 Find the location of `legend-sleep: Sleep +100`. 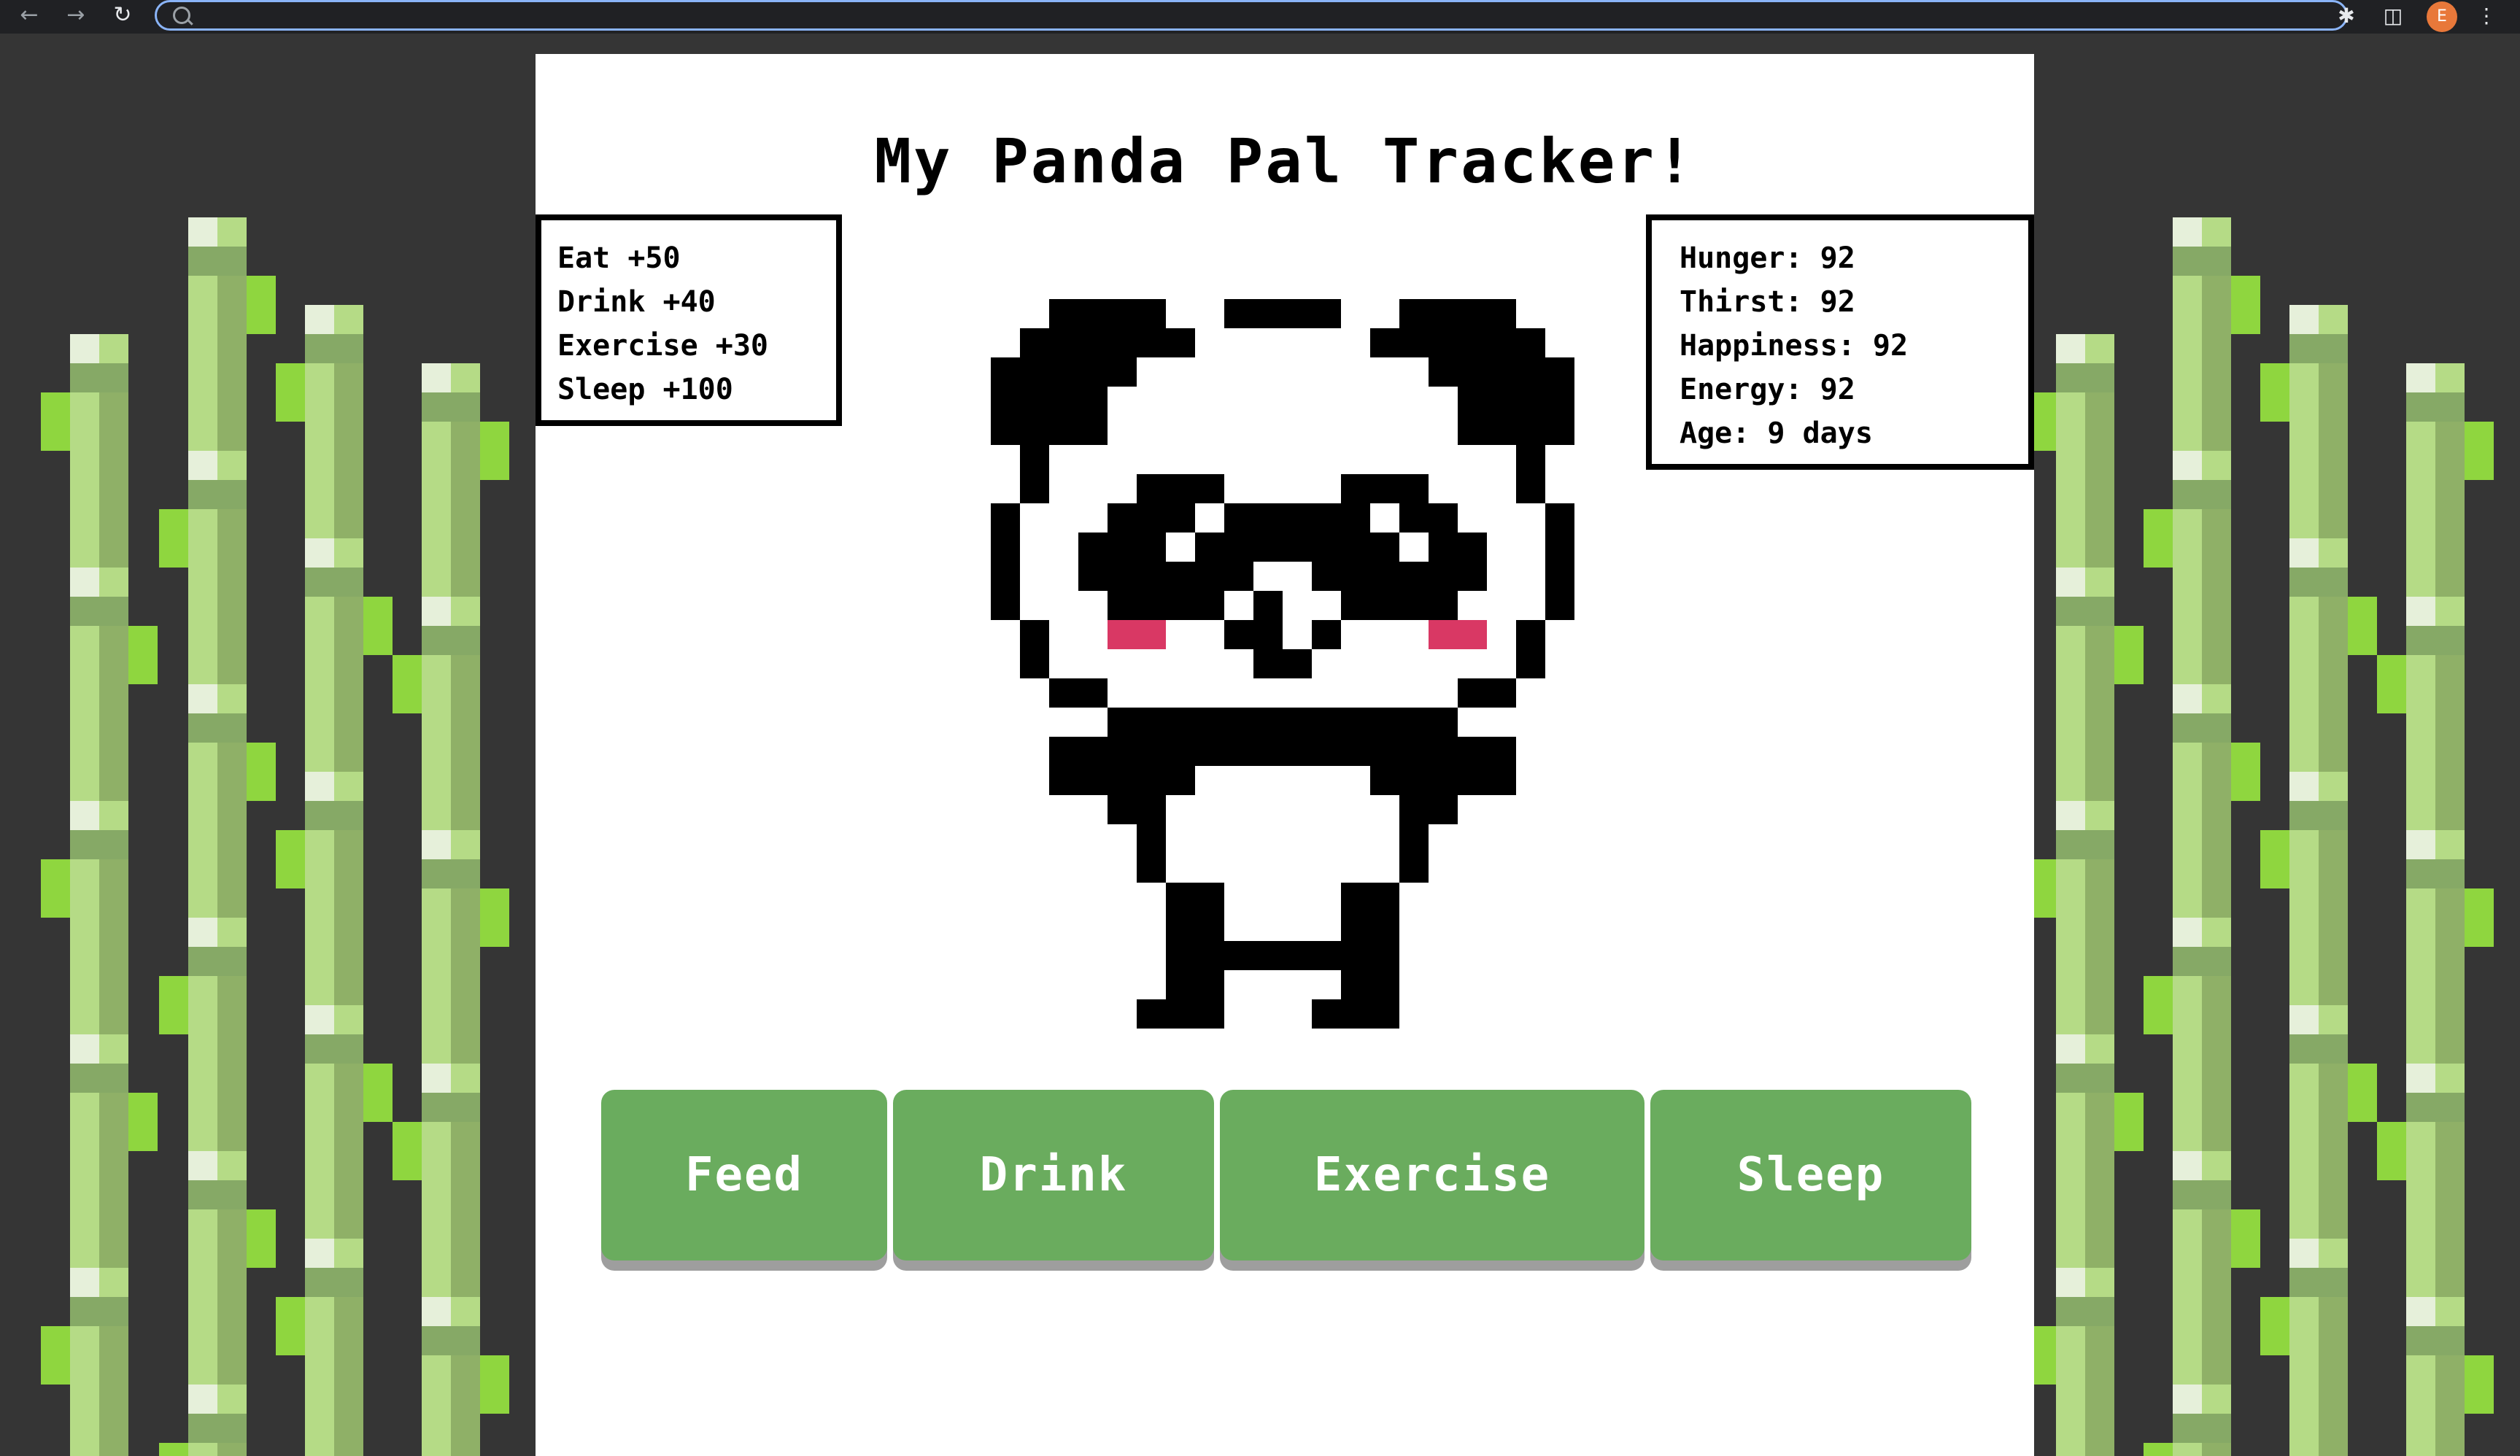

legend-sleep: Sleep +100 is located at coordinates (645, 389).